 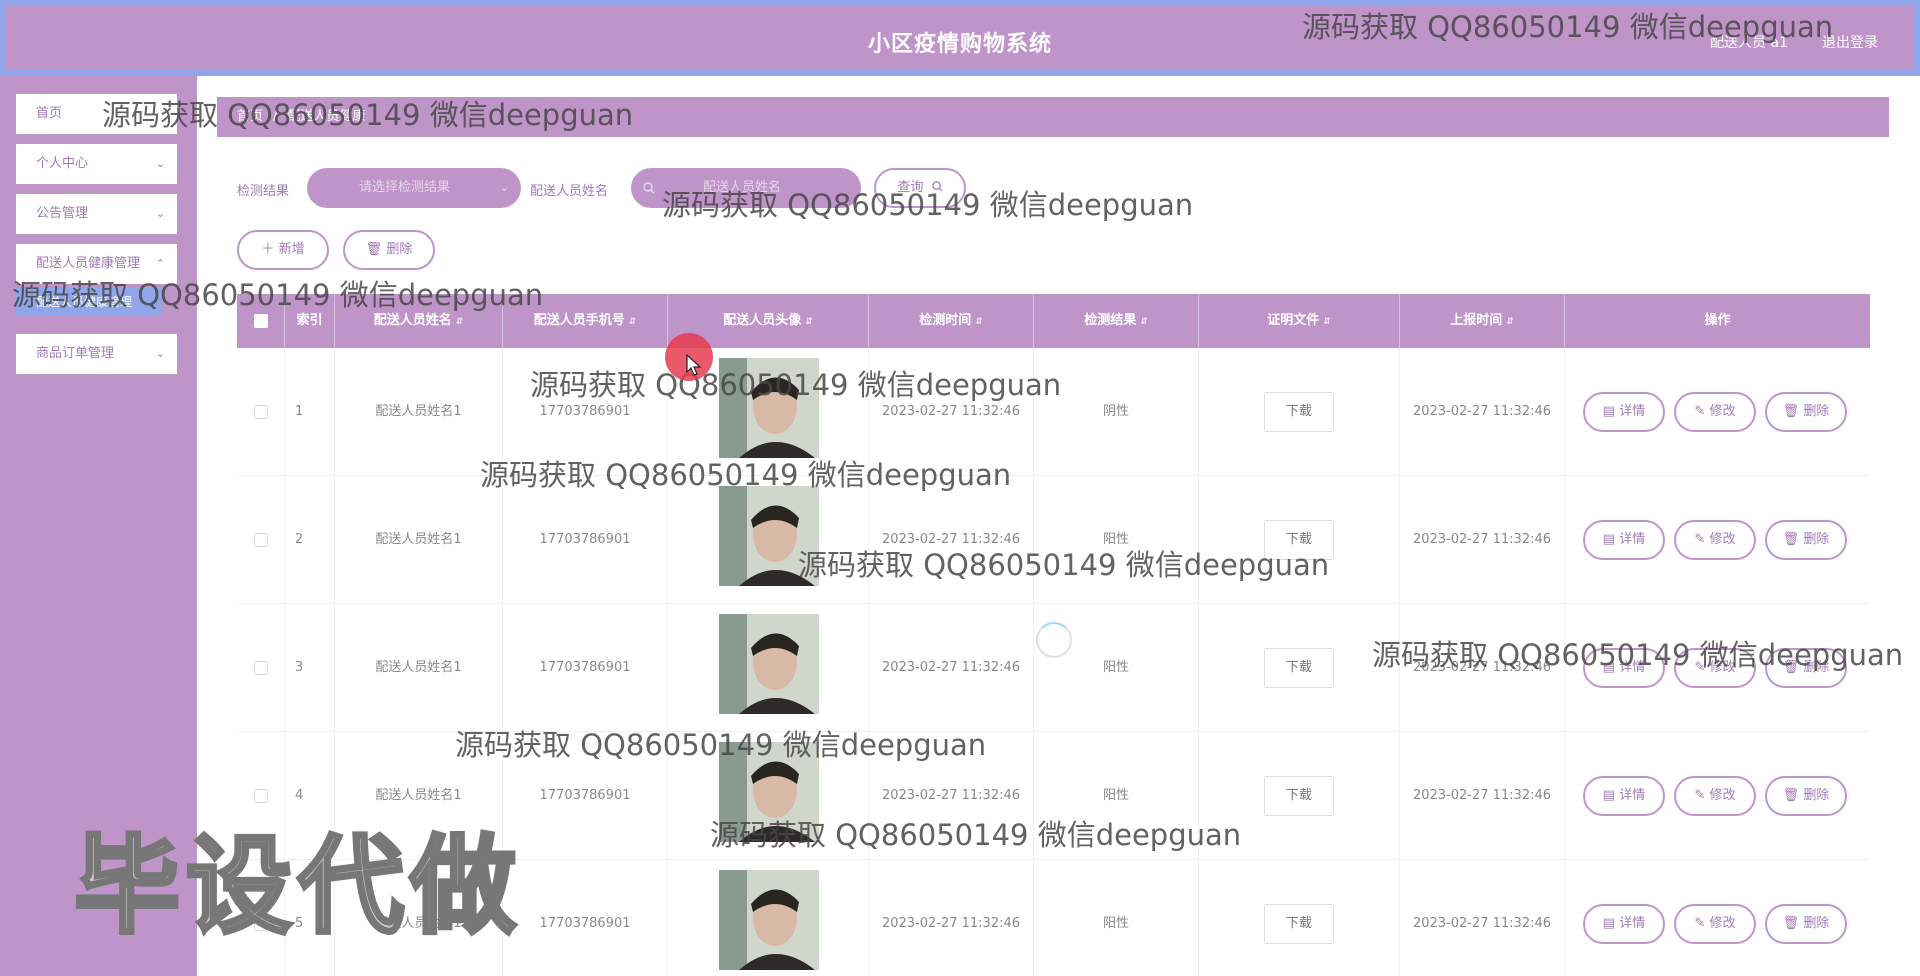 I want to click on col-certificate: 证明文件 ⇵, so click(x=1299, y=321).